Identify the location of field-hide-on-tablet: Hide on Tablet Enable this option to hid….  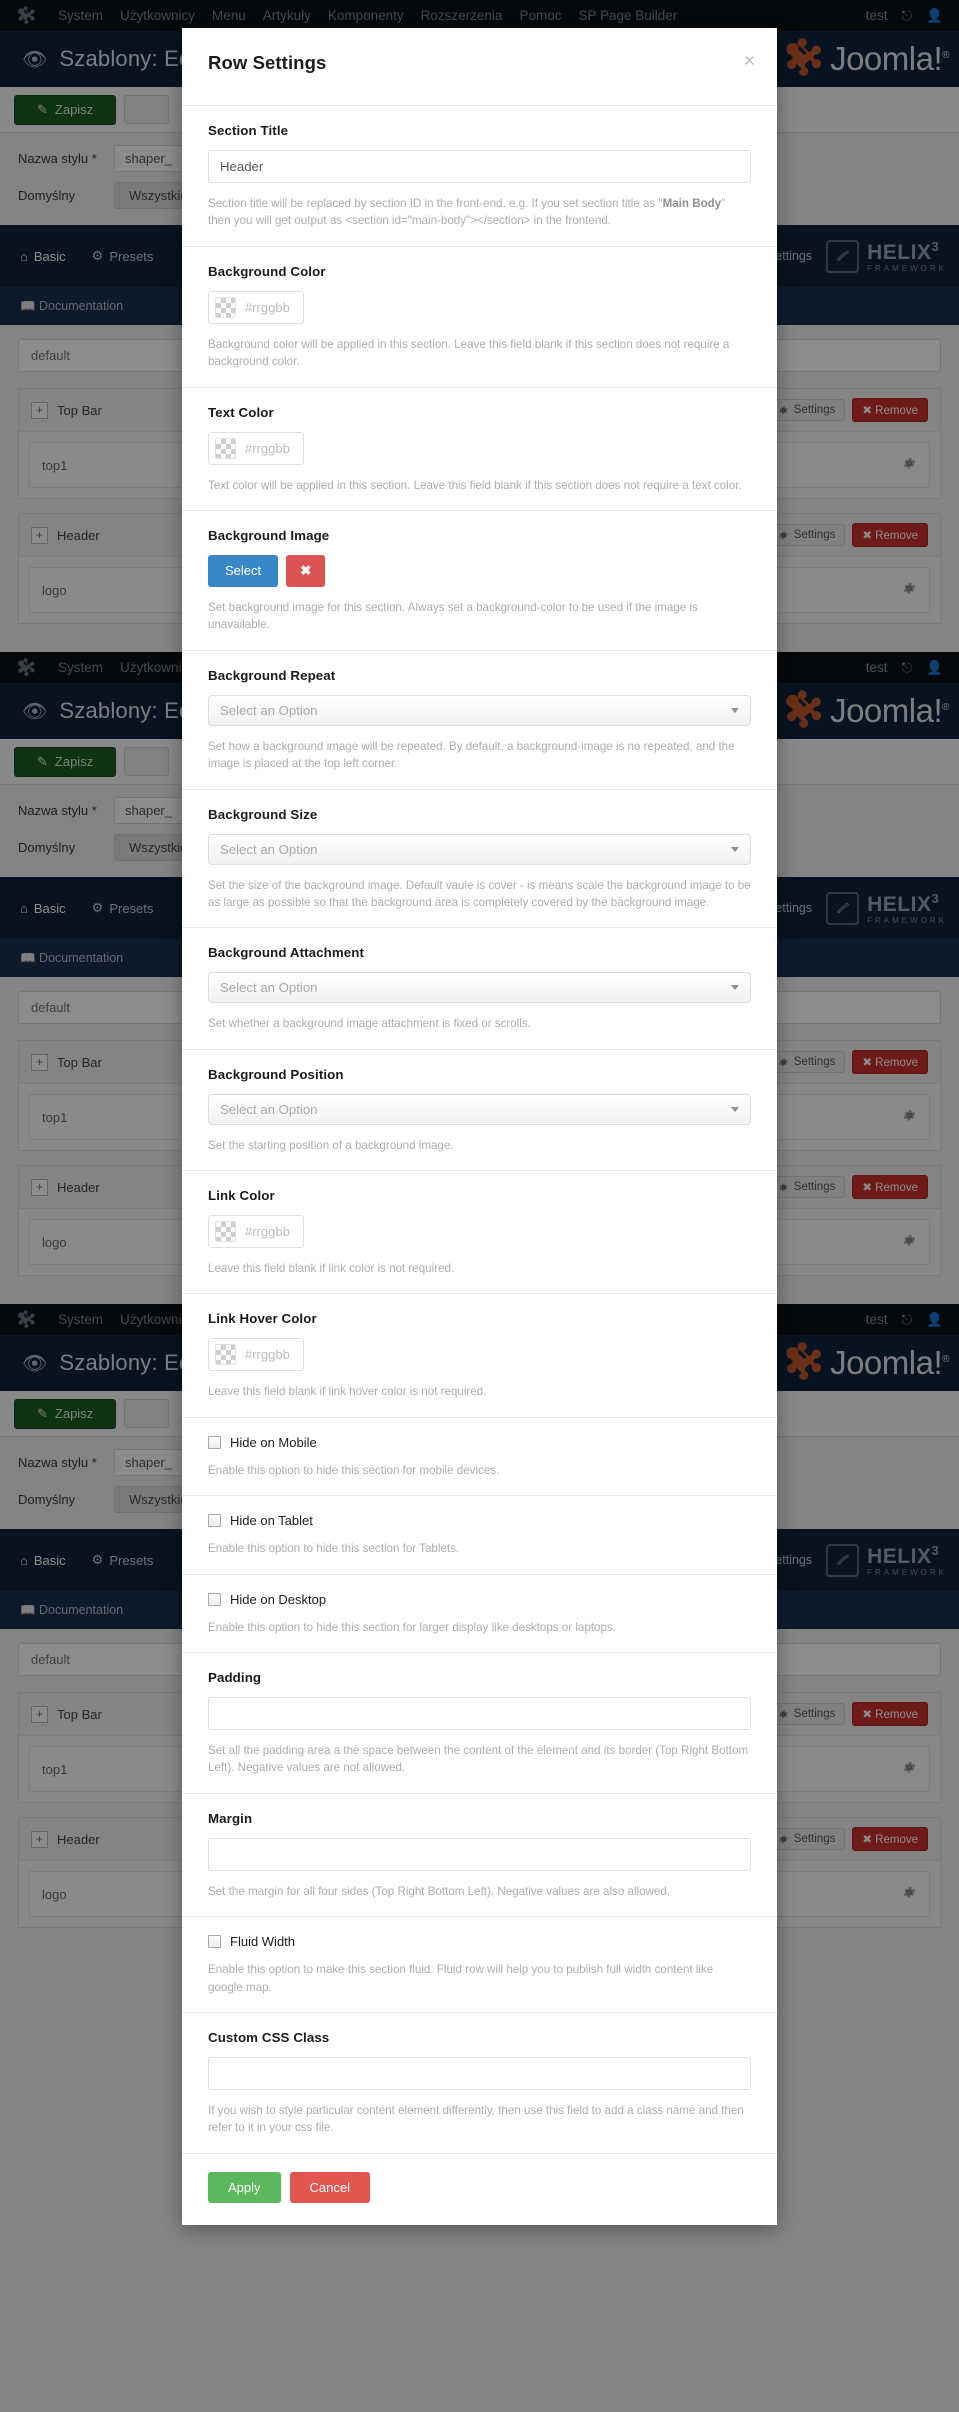
(479, 1535).